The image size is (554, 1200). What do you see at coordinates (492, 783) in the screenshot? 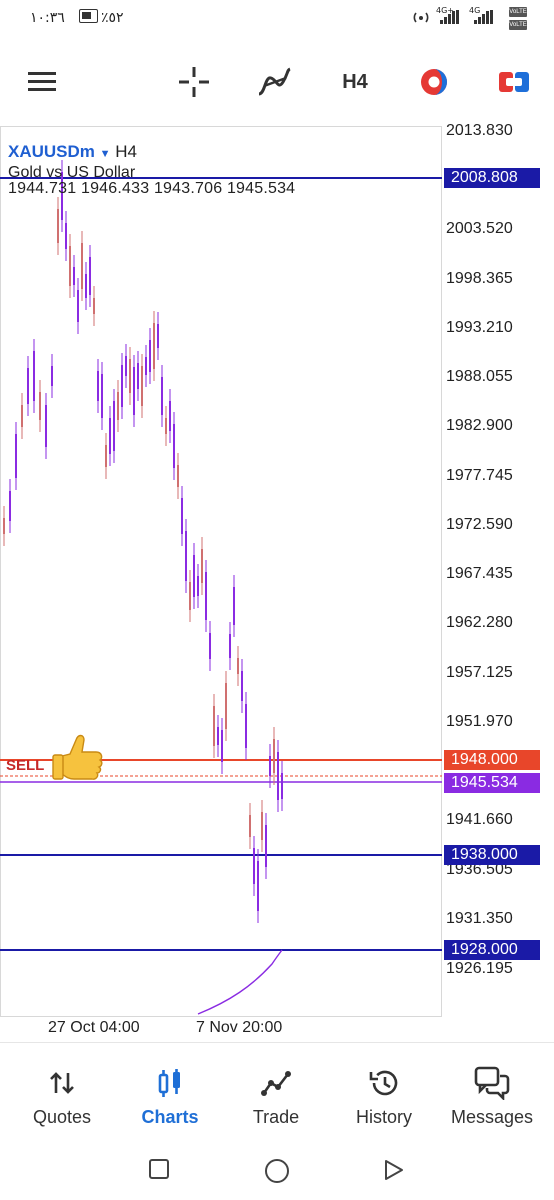
I see `current-price-tag: 1945.534` at bounding box center [492, 783].